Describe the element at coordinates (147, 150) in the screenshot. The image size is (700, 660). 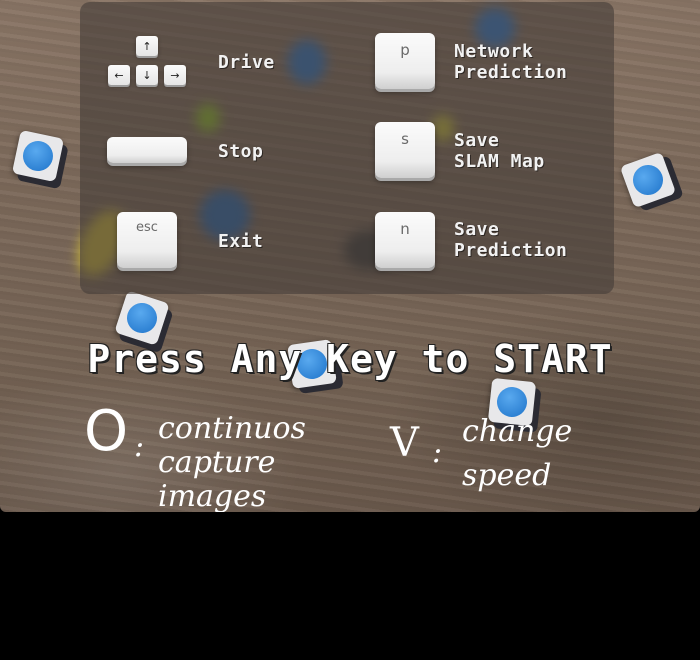
I see `spacebar-key-icon` at that location.